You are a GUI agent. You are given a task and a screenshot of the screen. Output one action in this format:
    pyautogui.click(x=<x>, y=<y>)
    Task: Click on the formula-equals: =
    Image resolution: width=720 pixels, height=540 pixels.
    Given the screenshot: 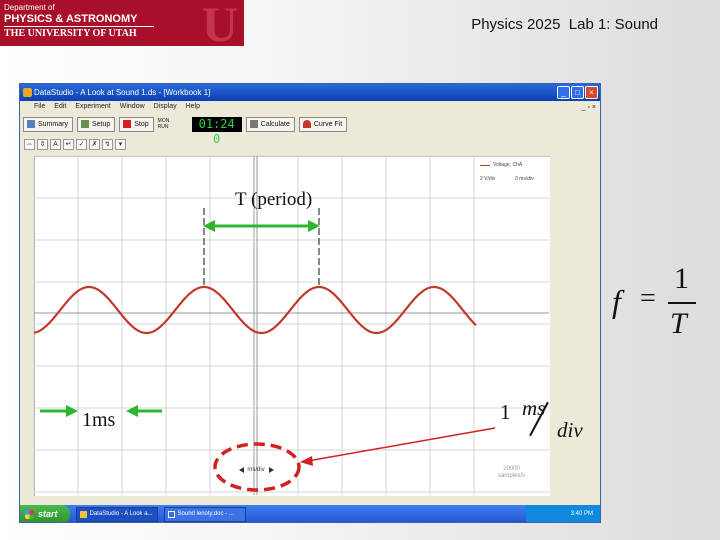 What is the action you would take?
    pyautogui.click(x=648, y=298)
    